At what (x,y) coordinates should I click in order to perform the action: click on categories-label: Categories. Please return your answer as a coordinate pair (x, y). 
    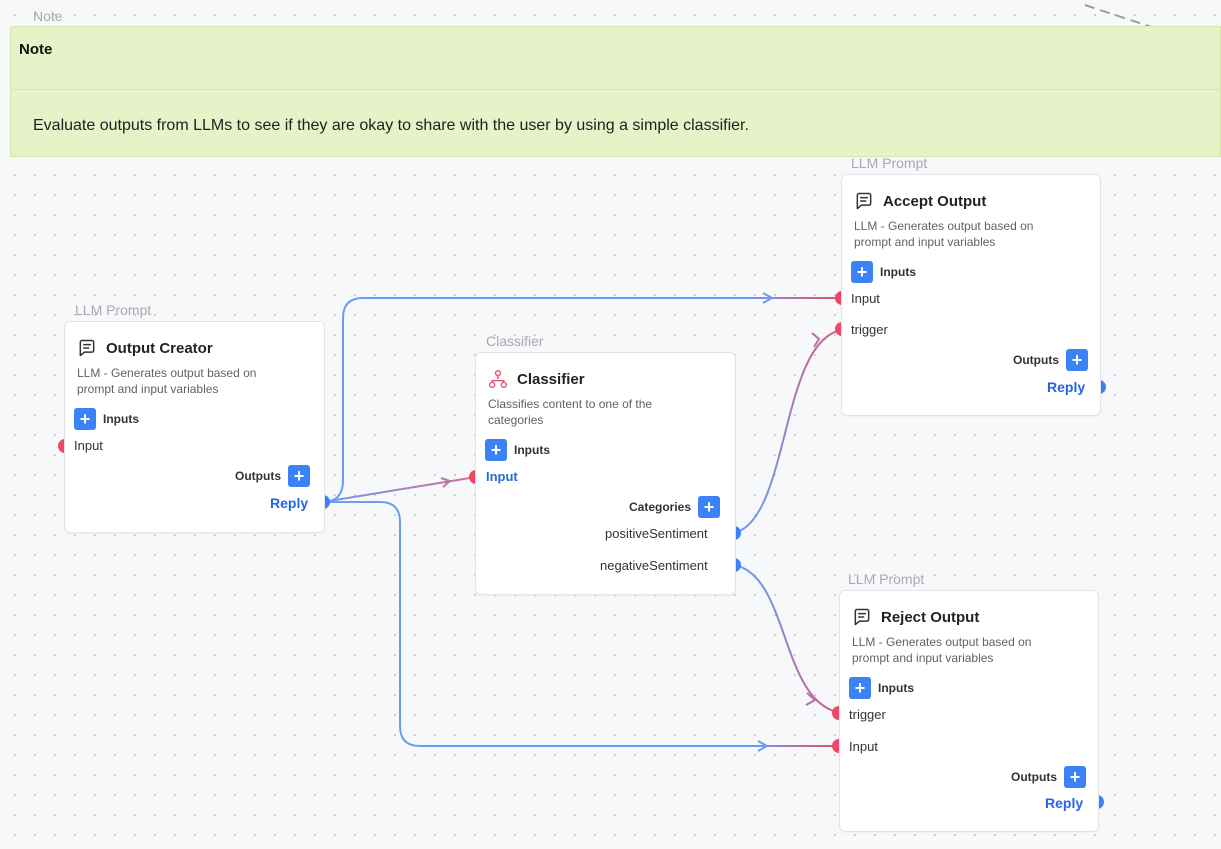
    Looking at the image, I should click on (660, 507).